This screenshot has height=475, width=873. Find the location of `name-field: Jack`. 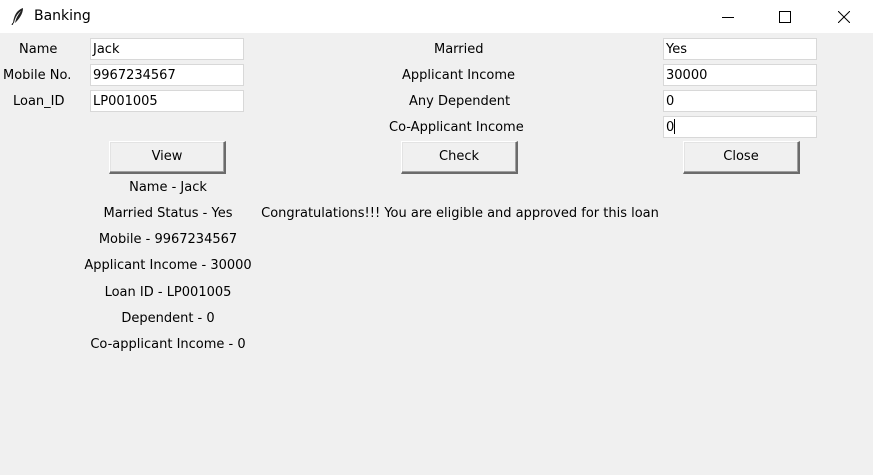

name-field: Jack is located at coordinates (167, 49).